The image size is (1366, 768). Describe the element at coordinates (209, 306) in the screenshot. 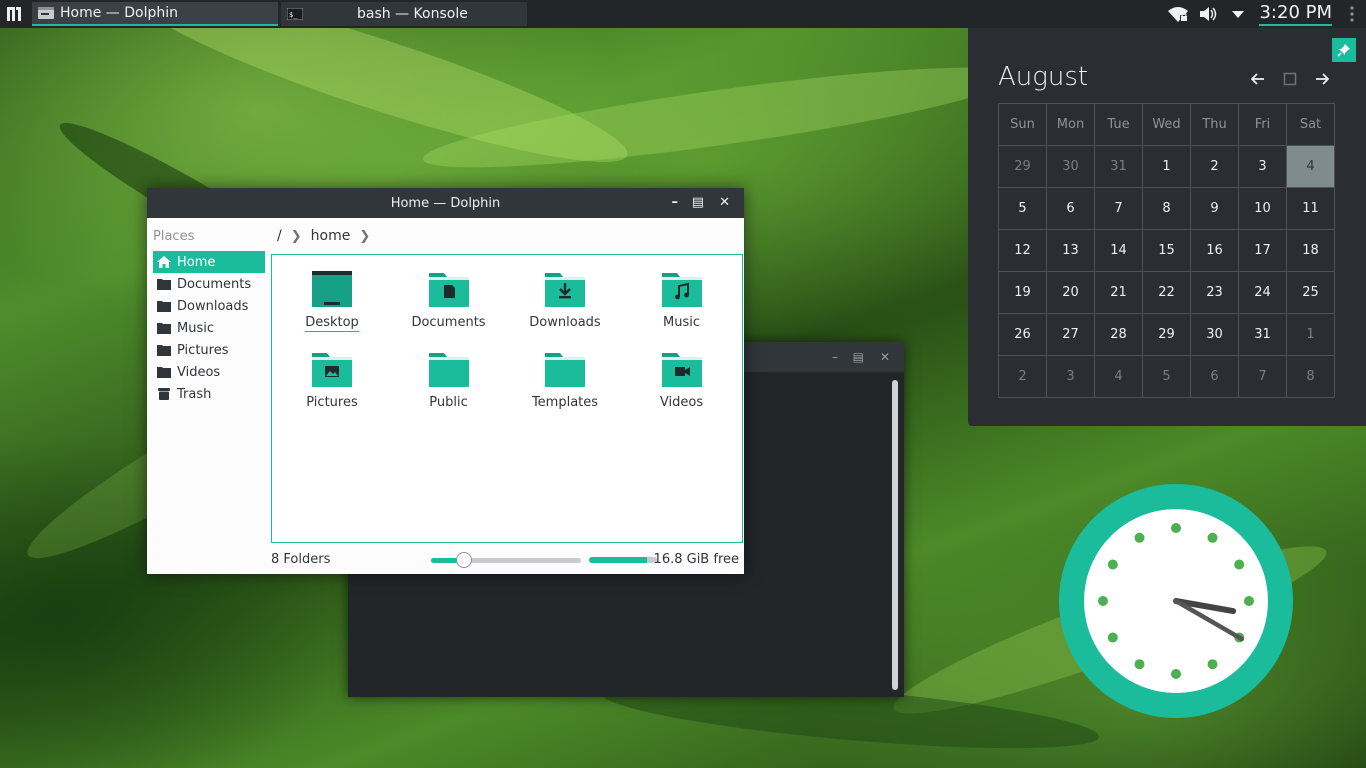

I see `place-downloads: Downloads` at that location.